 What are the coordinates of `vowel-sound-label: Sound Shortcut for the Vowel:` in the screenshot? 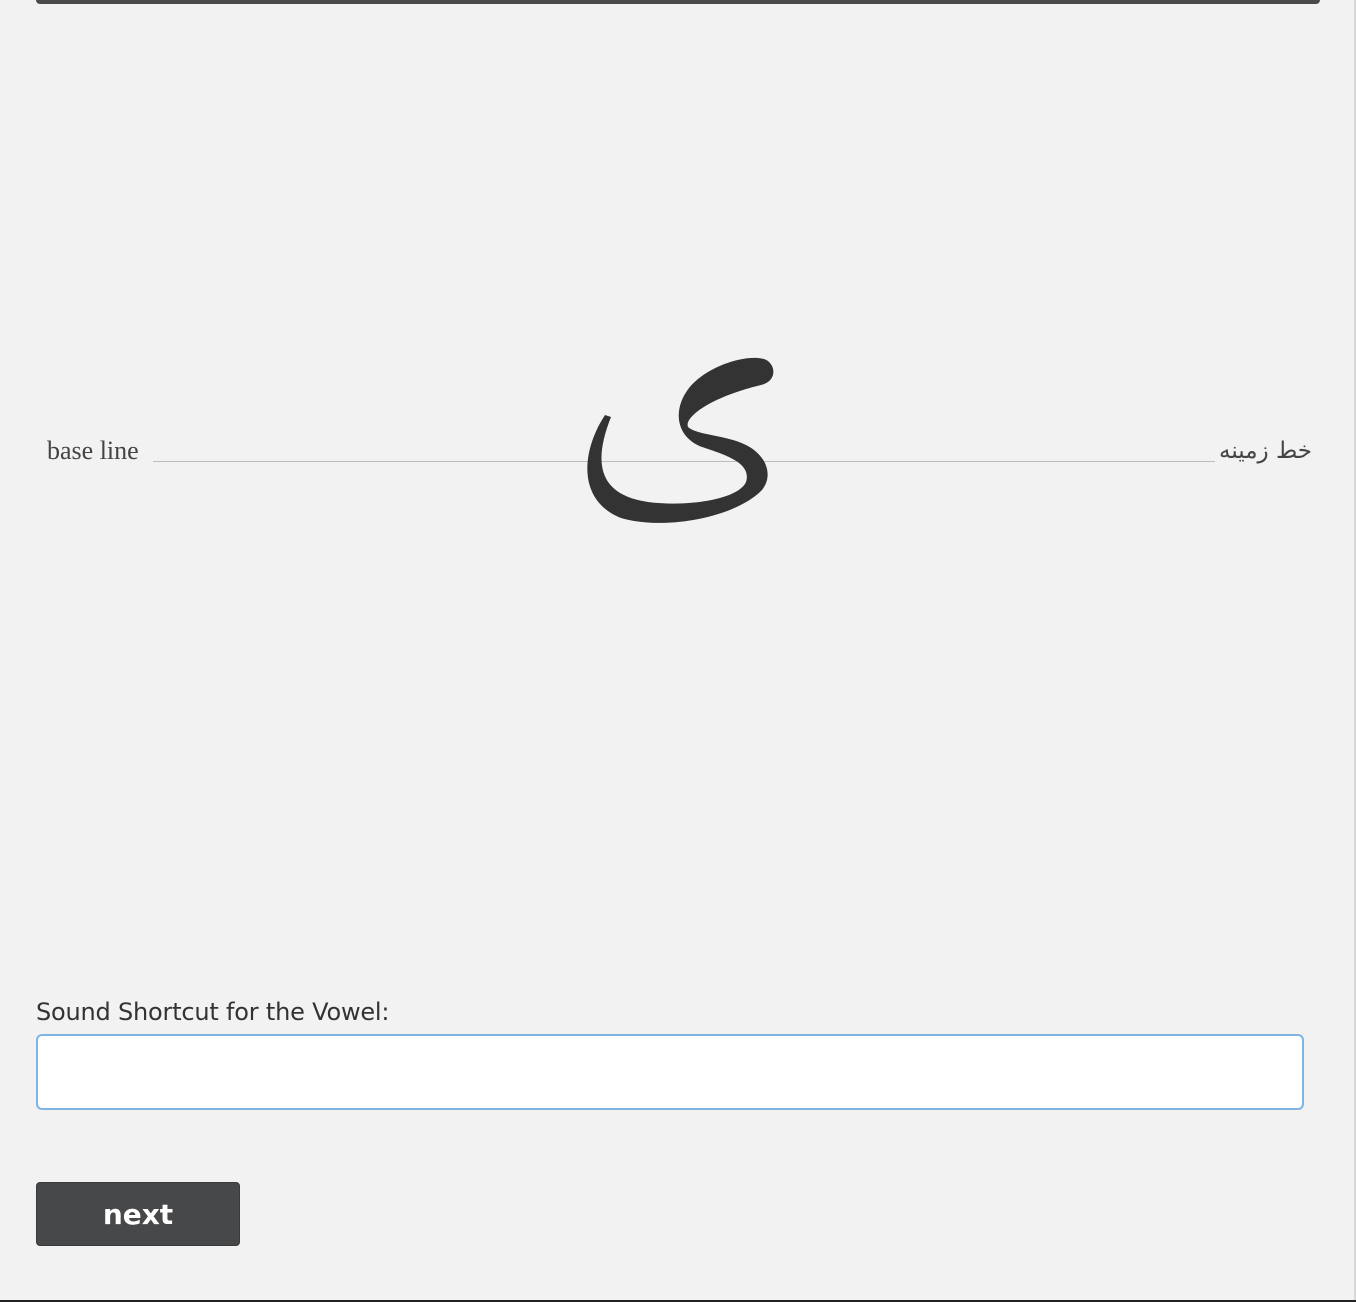 It's located at (213, 1012).